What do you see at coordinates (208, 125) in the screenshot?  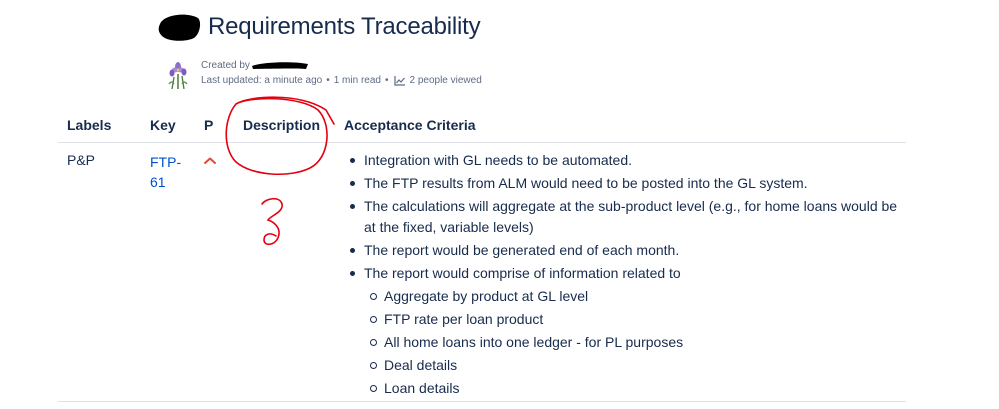 I see `header-priority: P` at bounding box center [208, 125].